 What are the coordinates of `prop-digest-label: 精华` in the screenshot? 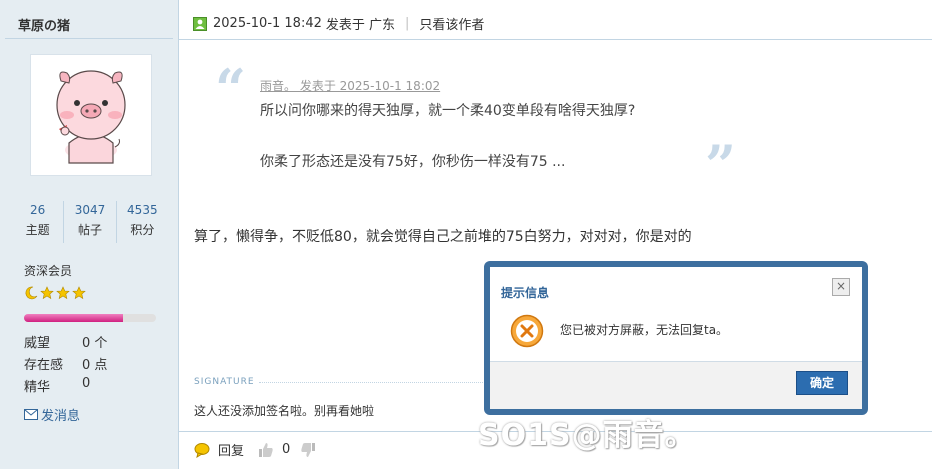 It's located at (37, 387).